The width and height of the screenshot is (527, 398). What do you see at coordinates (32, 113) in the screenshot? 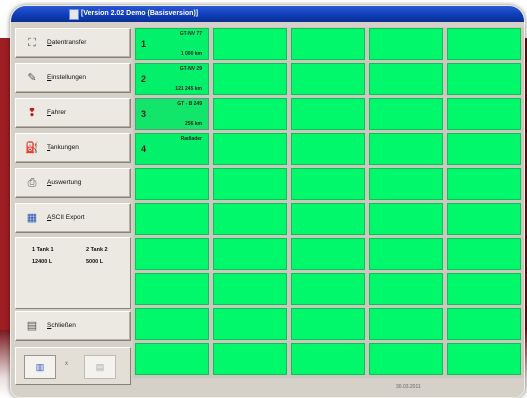
I see `fahrer-icon: ❢` at bounding box center [32, 113].